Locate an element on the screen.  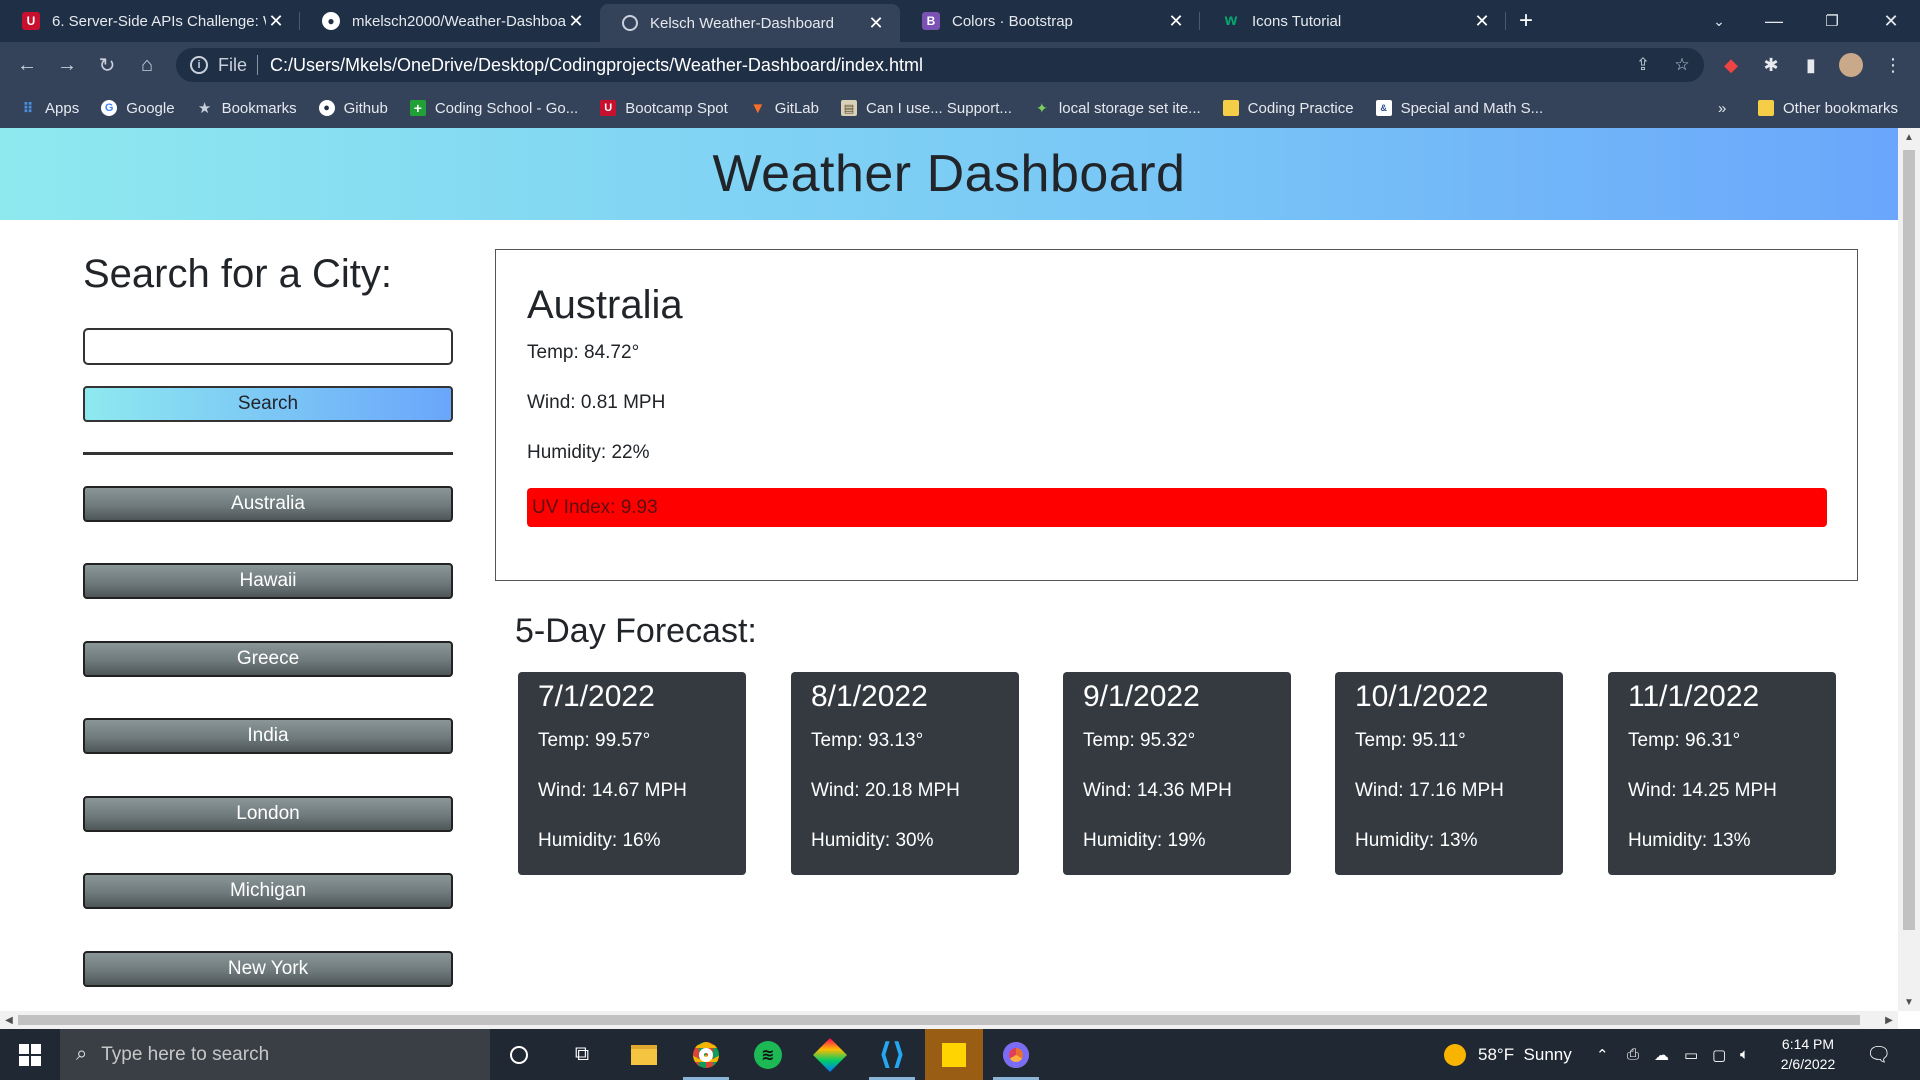
onedrive-icon: ☁ is located at coordinates (1661, 1054).